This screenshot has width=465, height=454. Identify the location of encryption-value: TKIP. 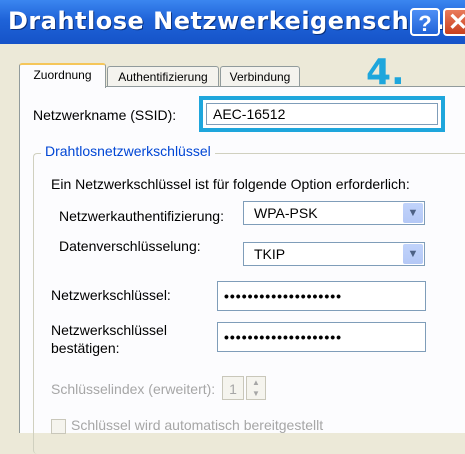
(270, 254).